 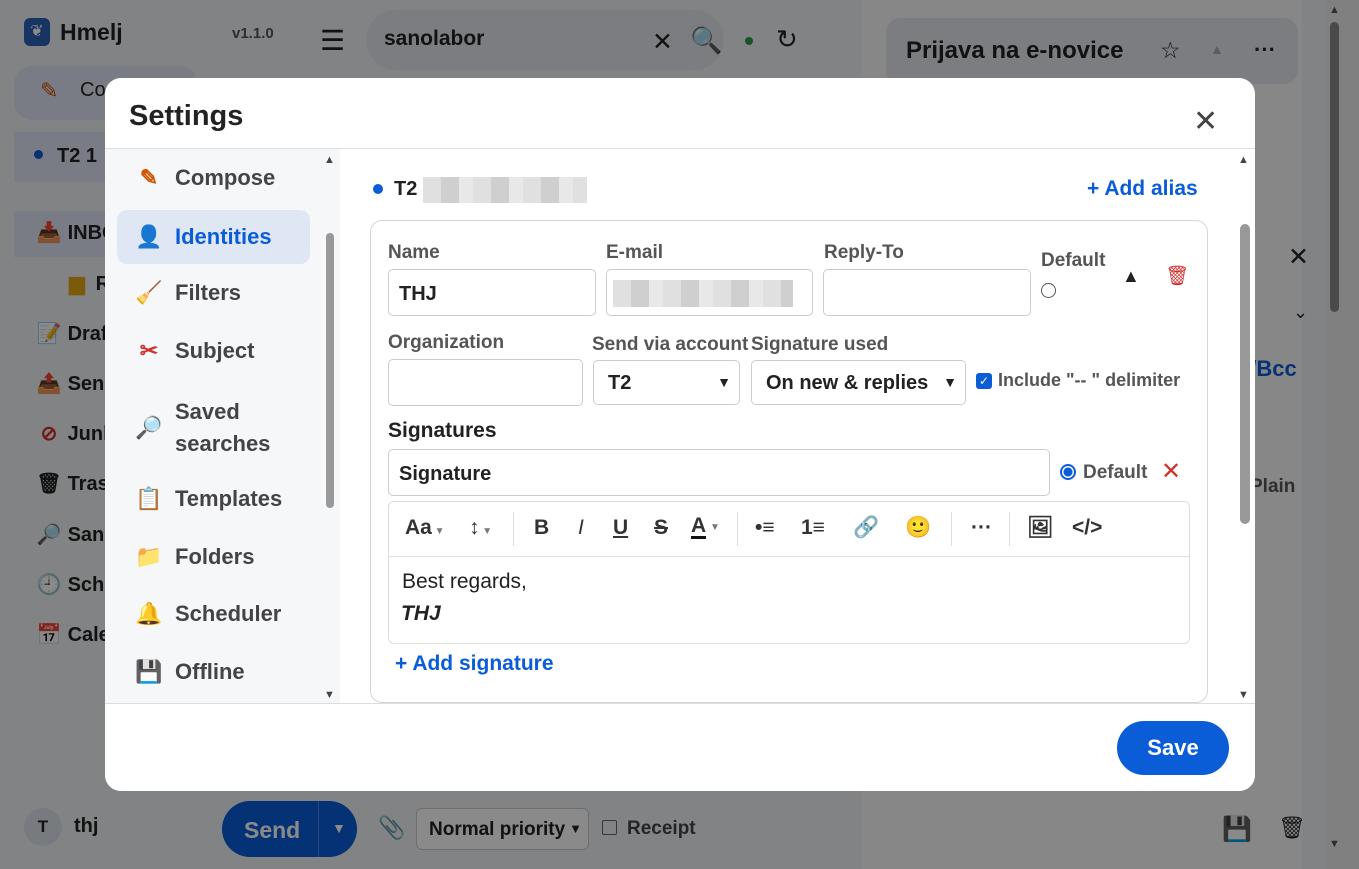 I want to click on nav-label: searches, so click(x=223, y=443).